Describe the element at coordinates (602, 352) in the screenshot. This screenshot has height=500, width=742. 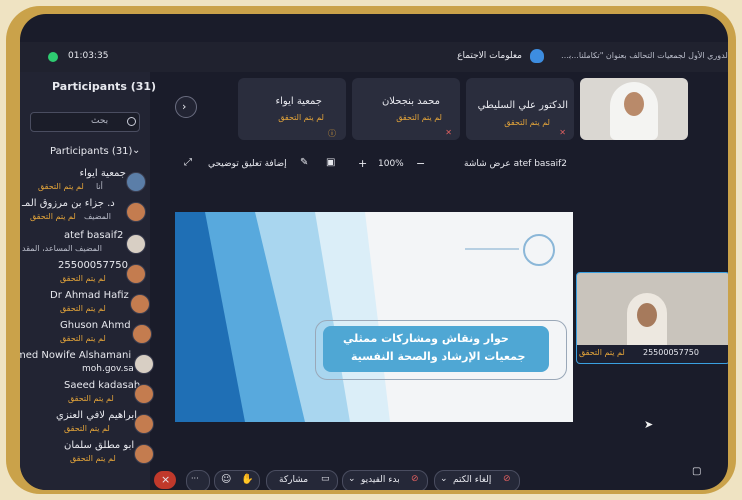
I see `side-video-status: لم يتم التحقق` at that location.